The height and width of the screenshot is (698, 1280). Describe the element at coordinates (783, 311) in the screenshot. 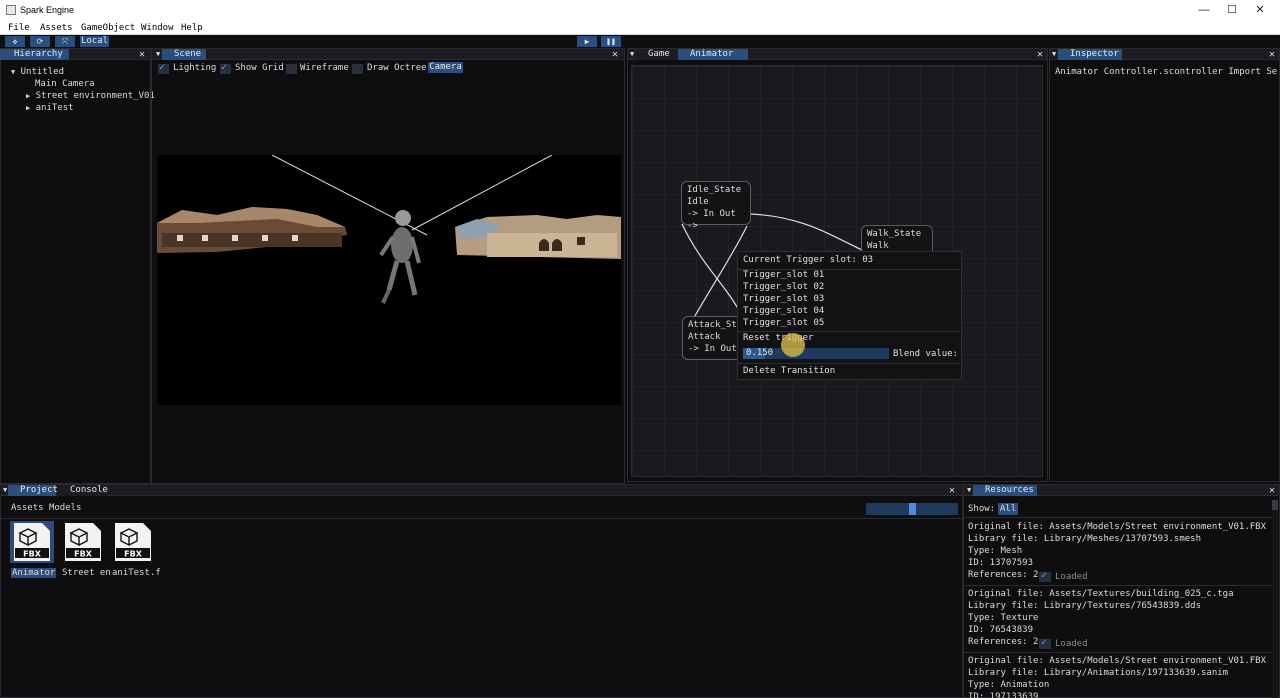

I see `menu-item-trigger-slot: Trigger_slot 04` at that location.